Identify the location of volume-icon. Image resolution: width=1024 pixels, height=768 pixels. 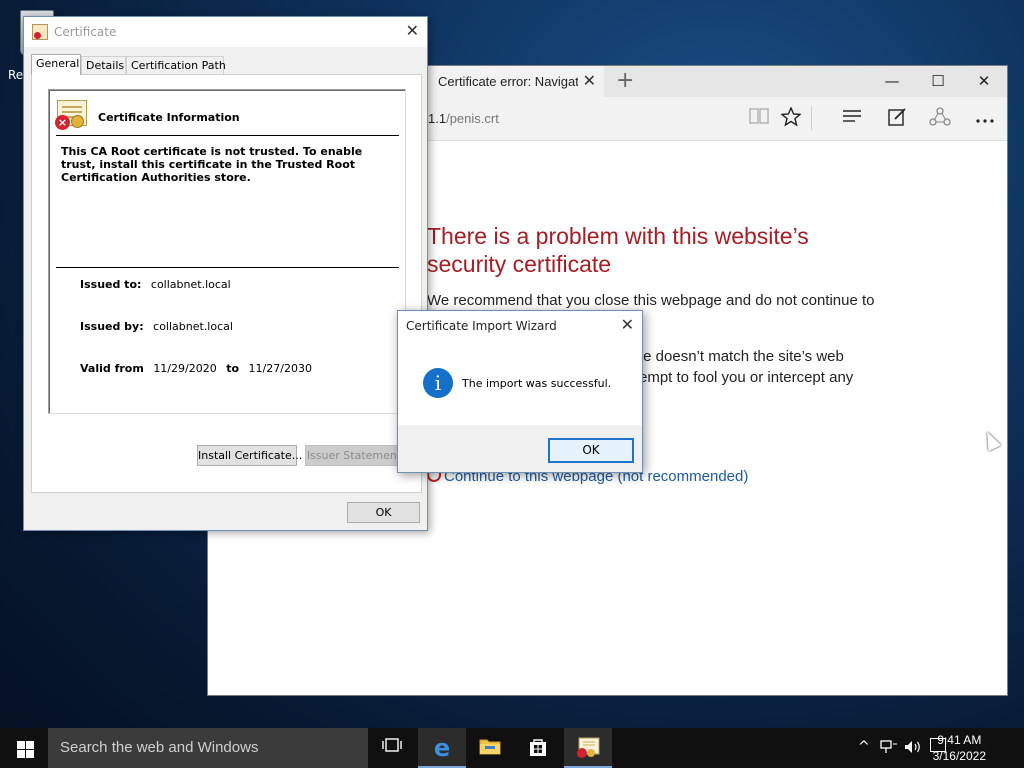
(913, 749).